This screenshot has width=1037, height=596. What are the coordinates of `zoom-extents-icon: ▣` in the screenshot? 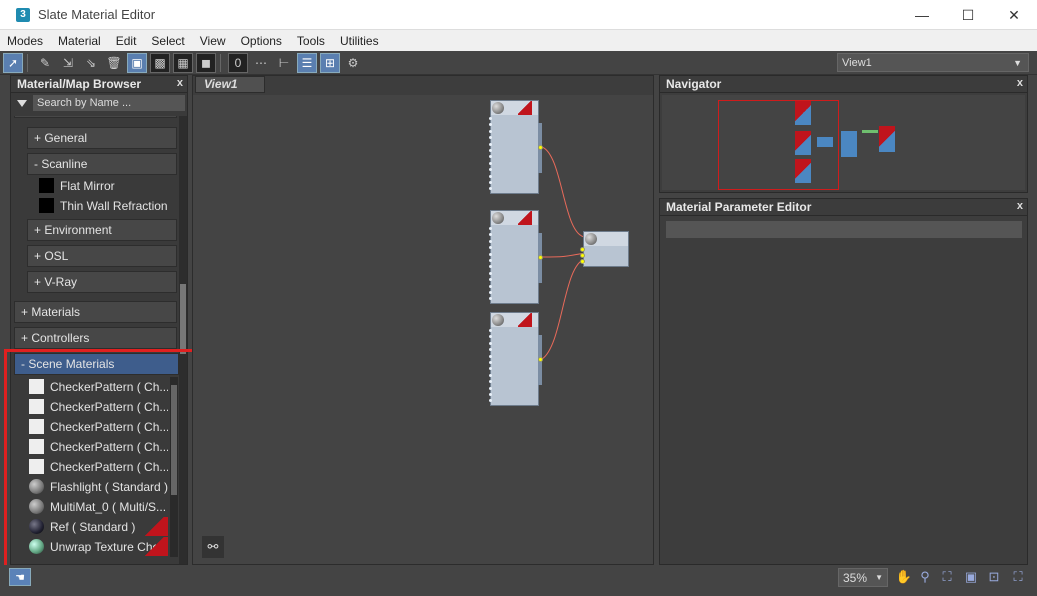 It's located at (971, 577).